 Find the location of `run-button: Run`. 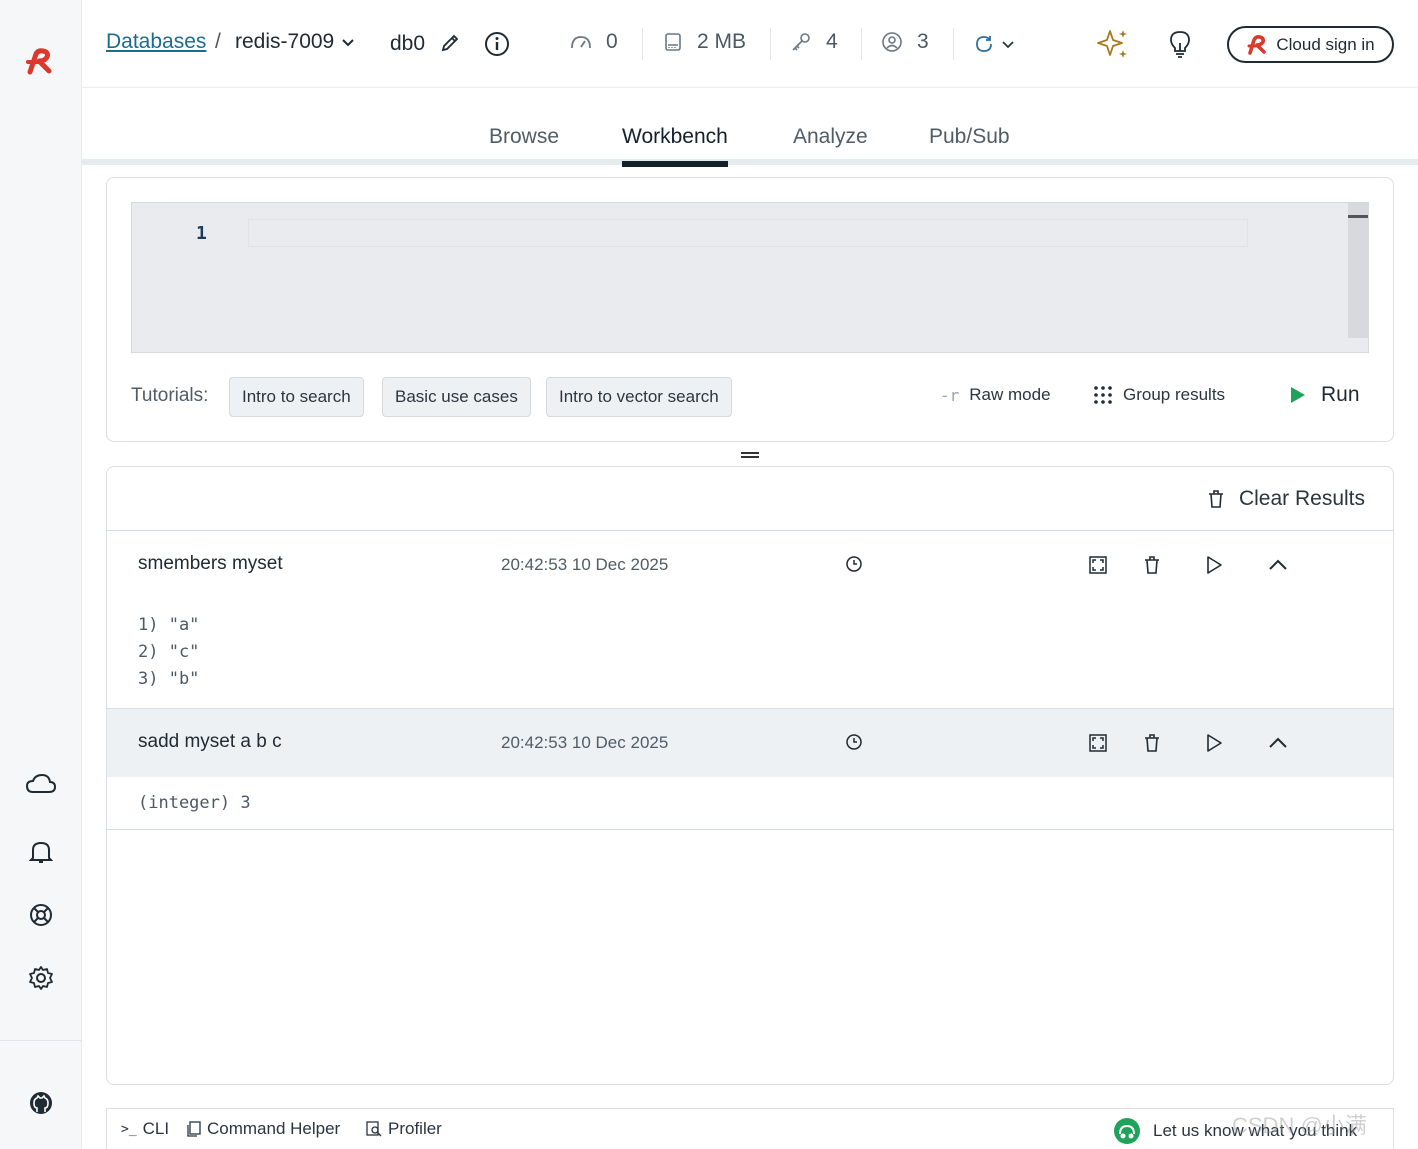

run-button: Run is located at coordinates (1324, 395).